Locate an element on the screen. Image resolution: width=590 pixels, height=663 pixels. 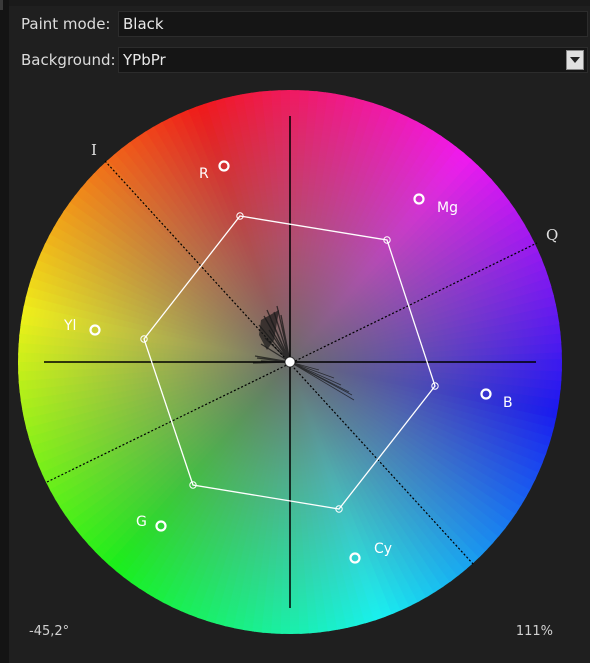
paint-mode-select: Black is located at coordinates (353, 24).